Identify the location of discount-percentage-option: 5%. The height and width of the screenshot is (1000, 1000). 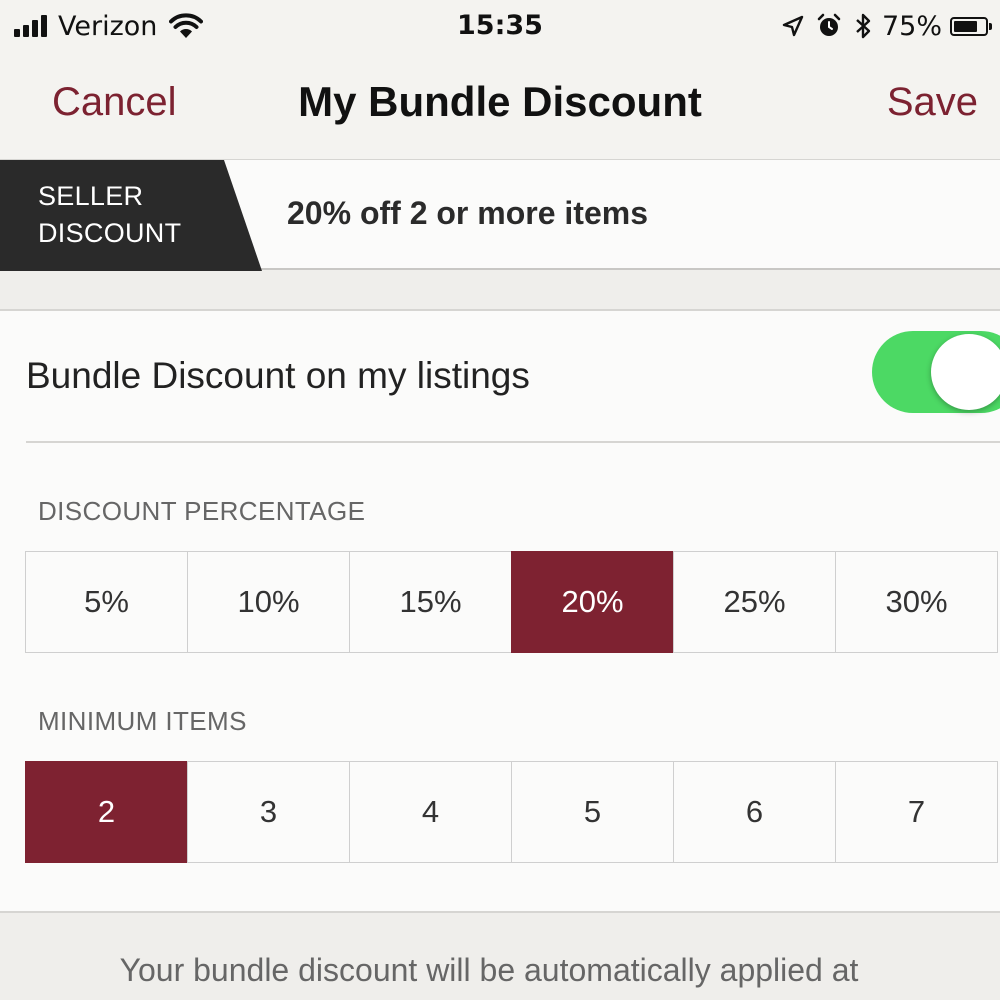
(106, 602).